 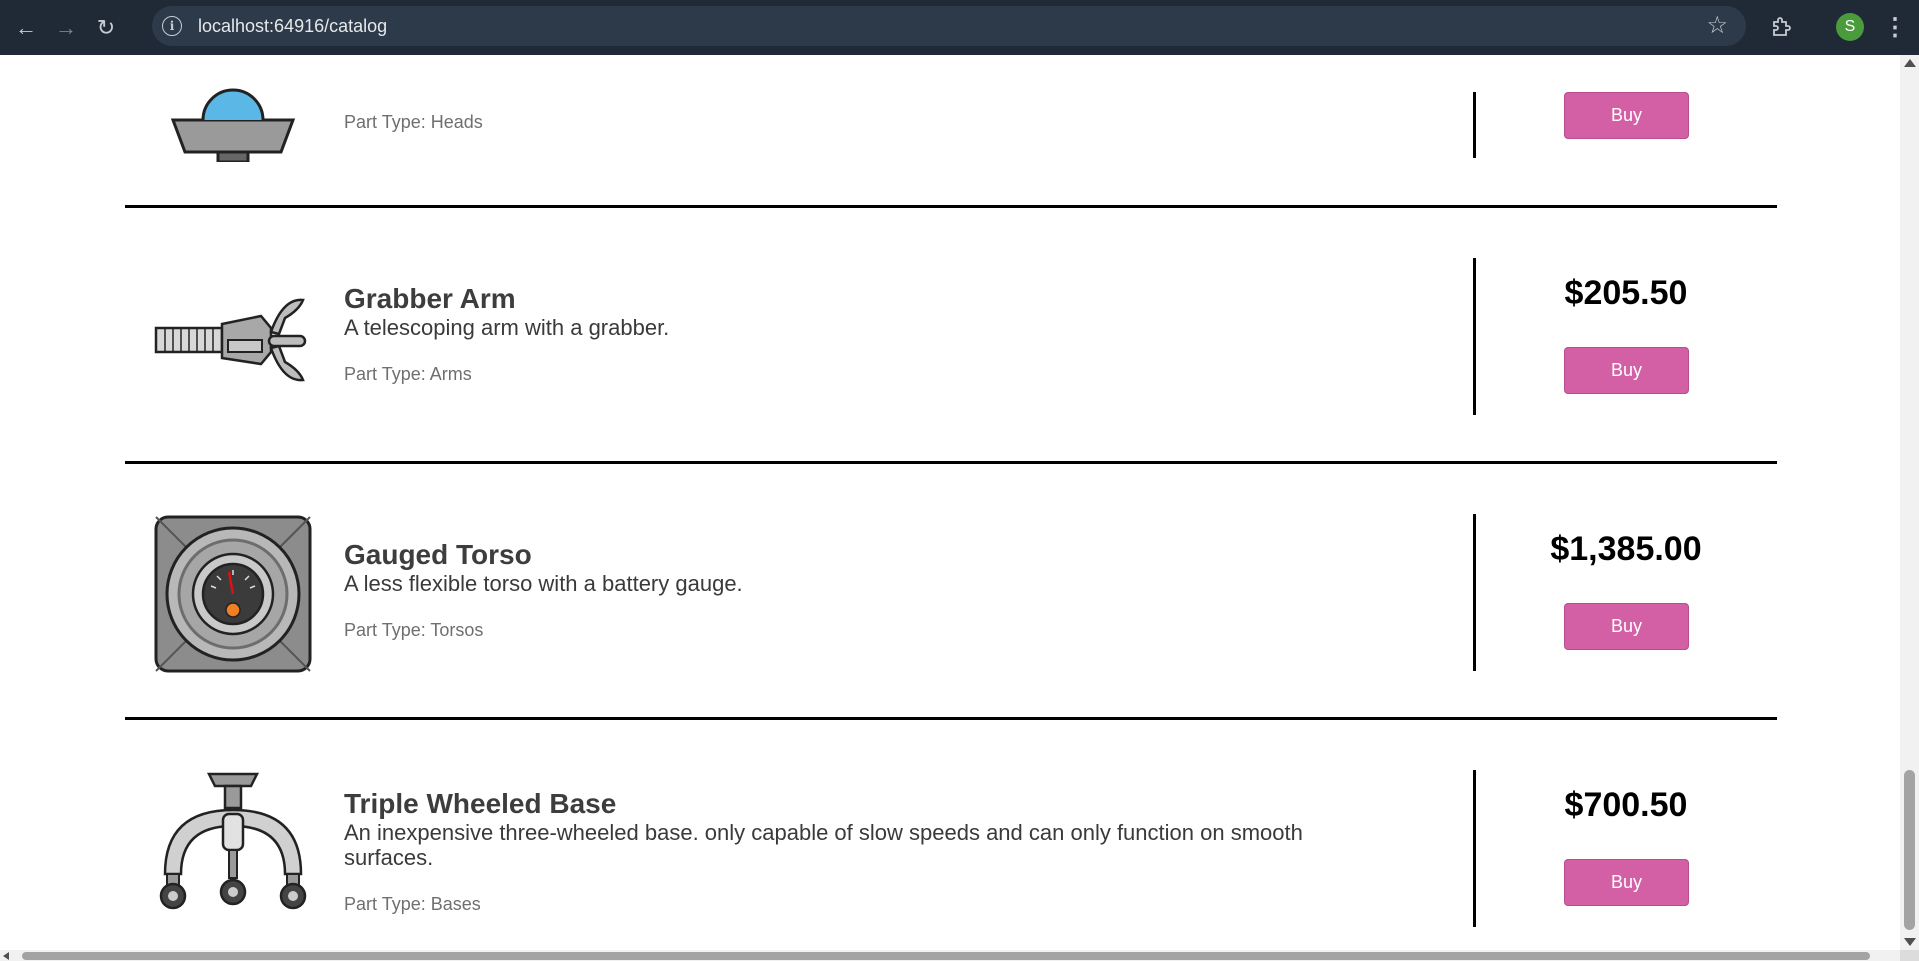 What do you see at coordinates (1910, 942) in the screenshot?
I see `scroll-down-arrow-icon` at bounding box center [1910, 942].